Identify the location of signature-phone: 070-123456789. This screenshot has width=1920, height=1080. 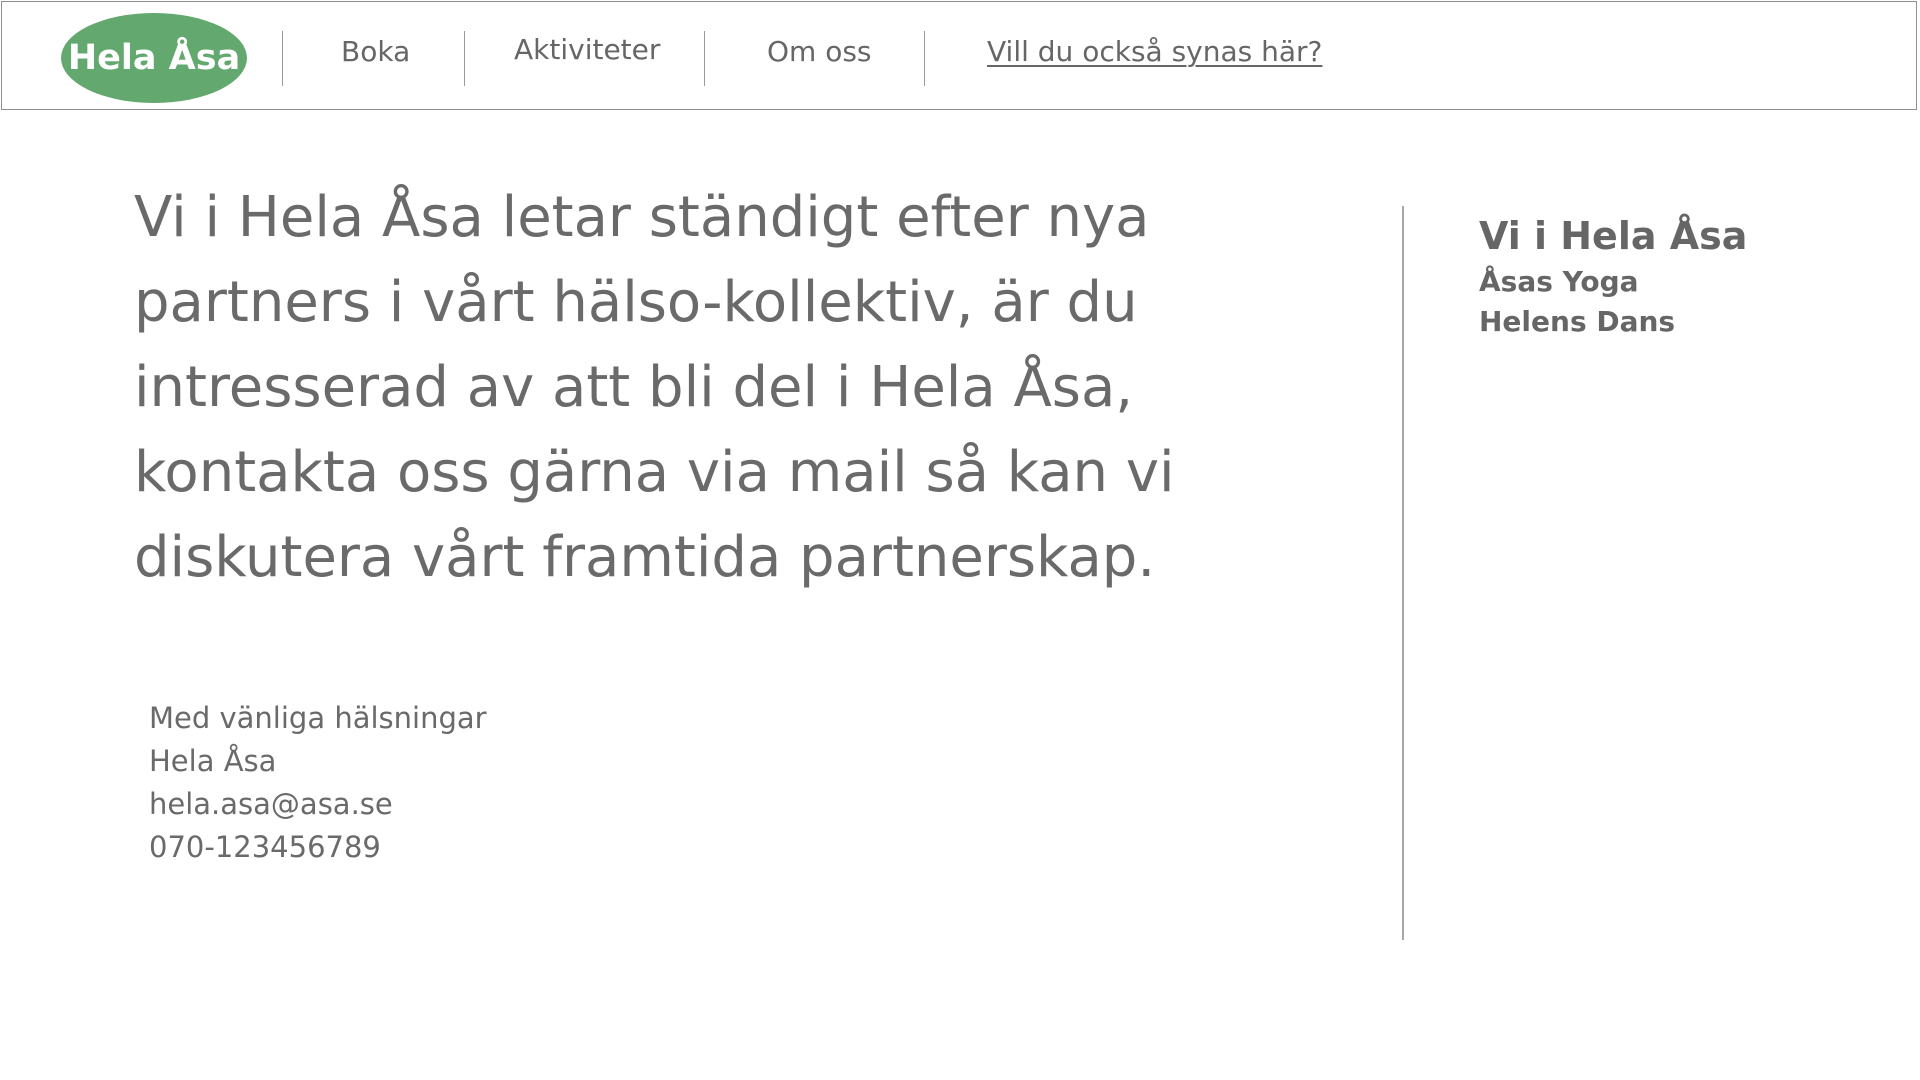
(265, 847).